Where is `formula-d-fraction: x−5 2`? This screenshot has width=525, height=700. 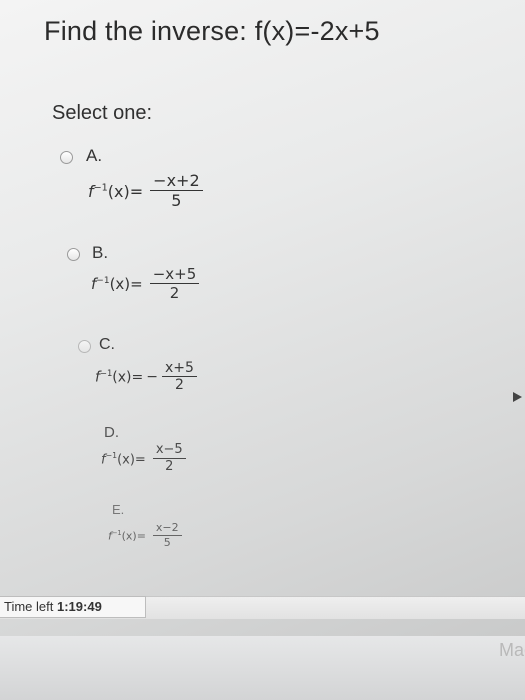 formula-d-fraction: x−5 2 is located at coordinates (169, 458).